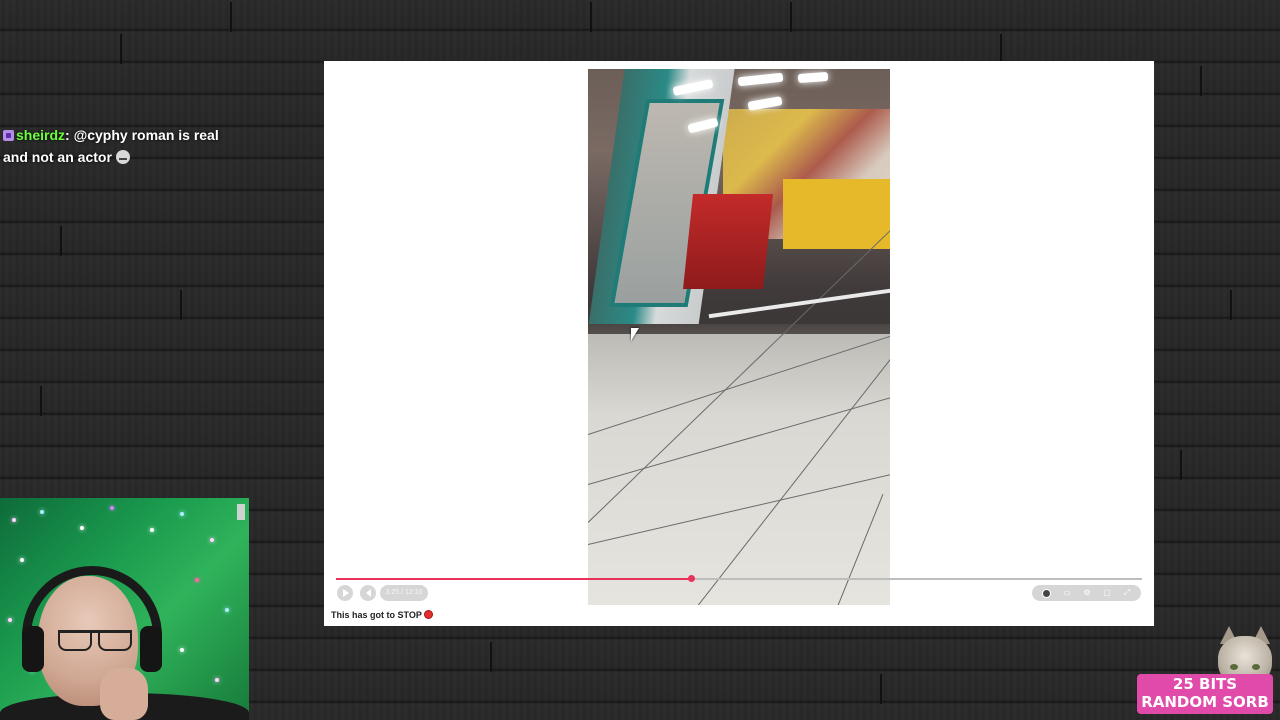 The width and height of the screenshot is (1280, 720). Describe the element at coordinates (1127, 593) in the screenshot. I see `fullscreen-icon: ⤢` at that location.